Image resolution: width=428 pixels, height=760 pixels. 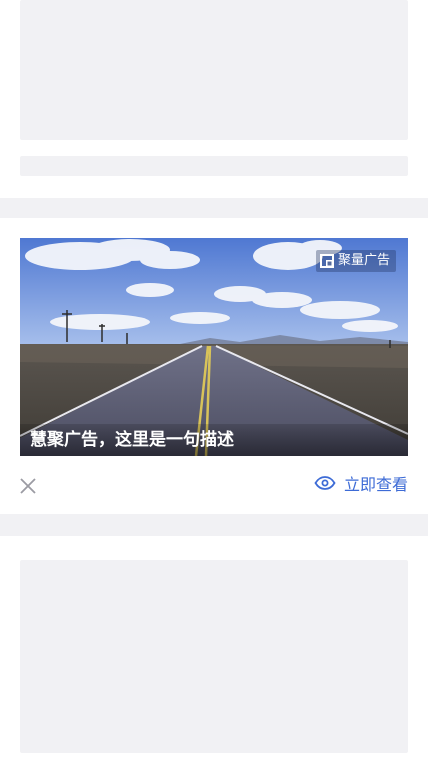 I want to click on ad-badge-label: 聚量广告, so click(x=363, y=260).